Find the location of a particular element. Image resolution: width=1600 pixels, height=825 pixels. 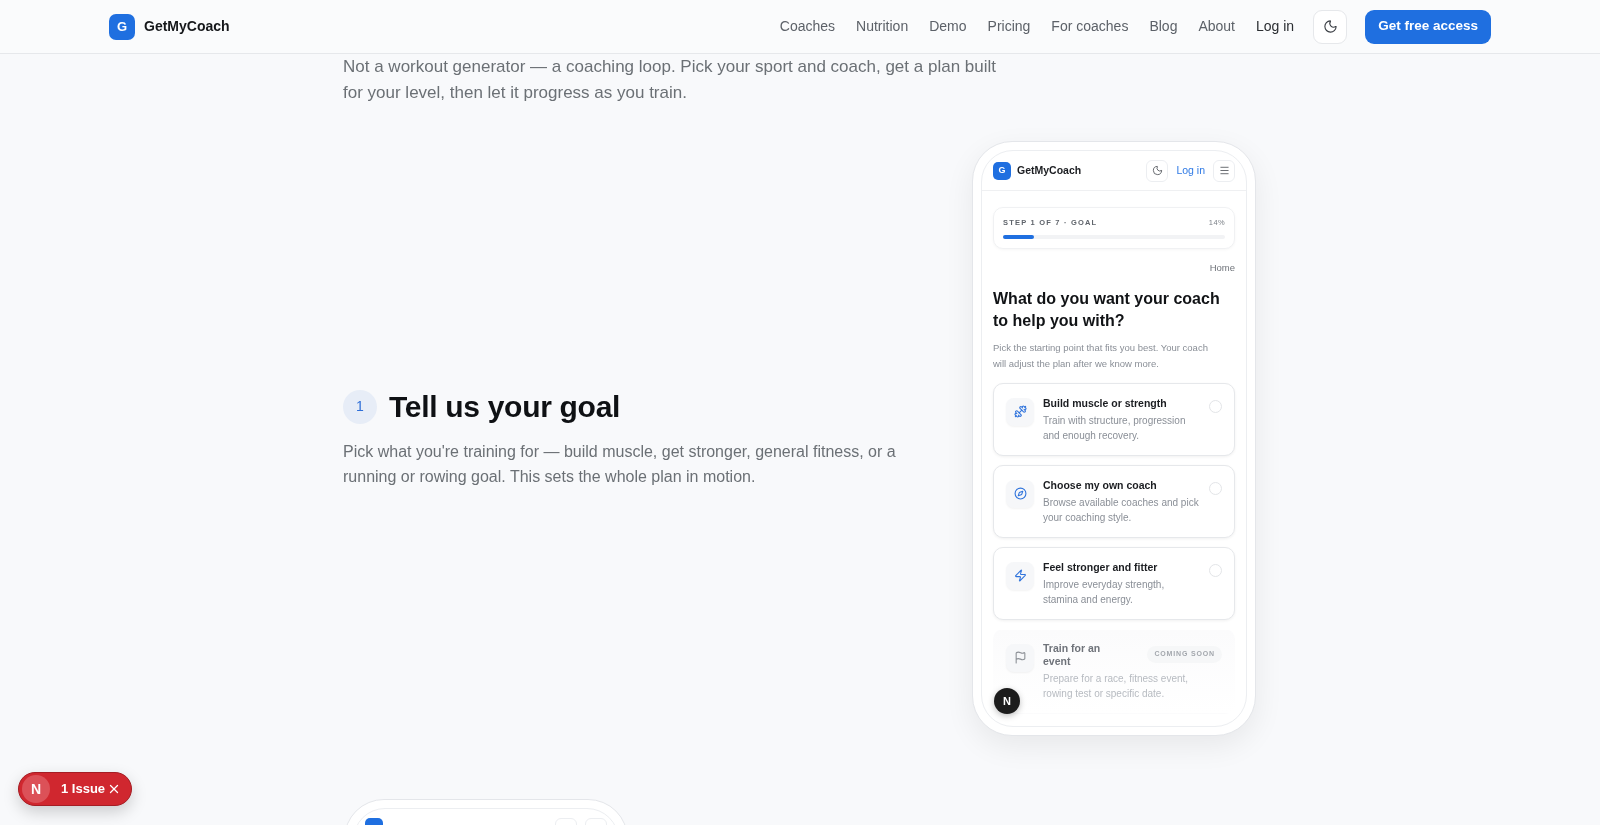

goal-option: Feel stronger and fitter Improve everyday strength, stamina and energy. is located at coordinates (1114, 583).